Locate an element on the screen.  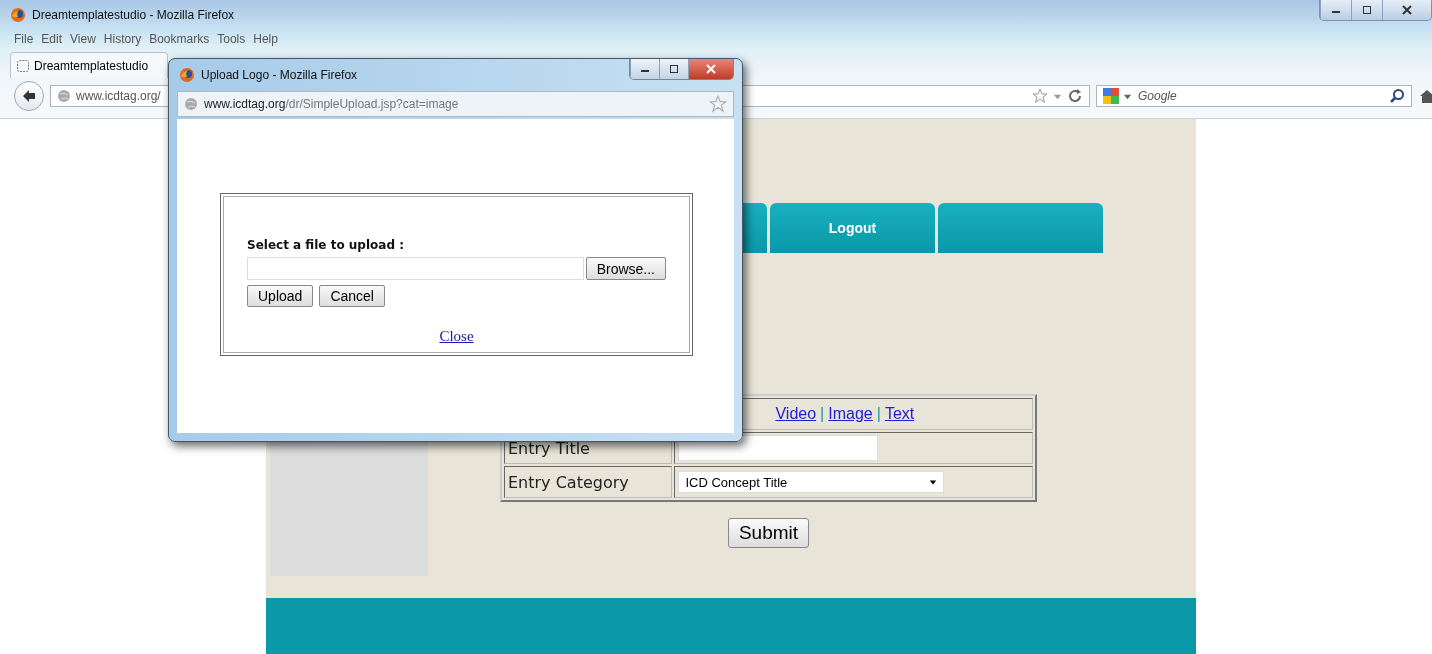
menu-item: View is located at coordinates (83, 39).